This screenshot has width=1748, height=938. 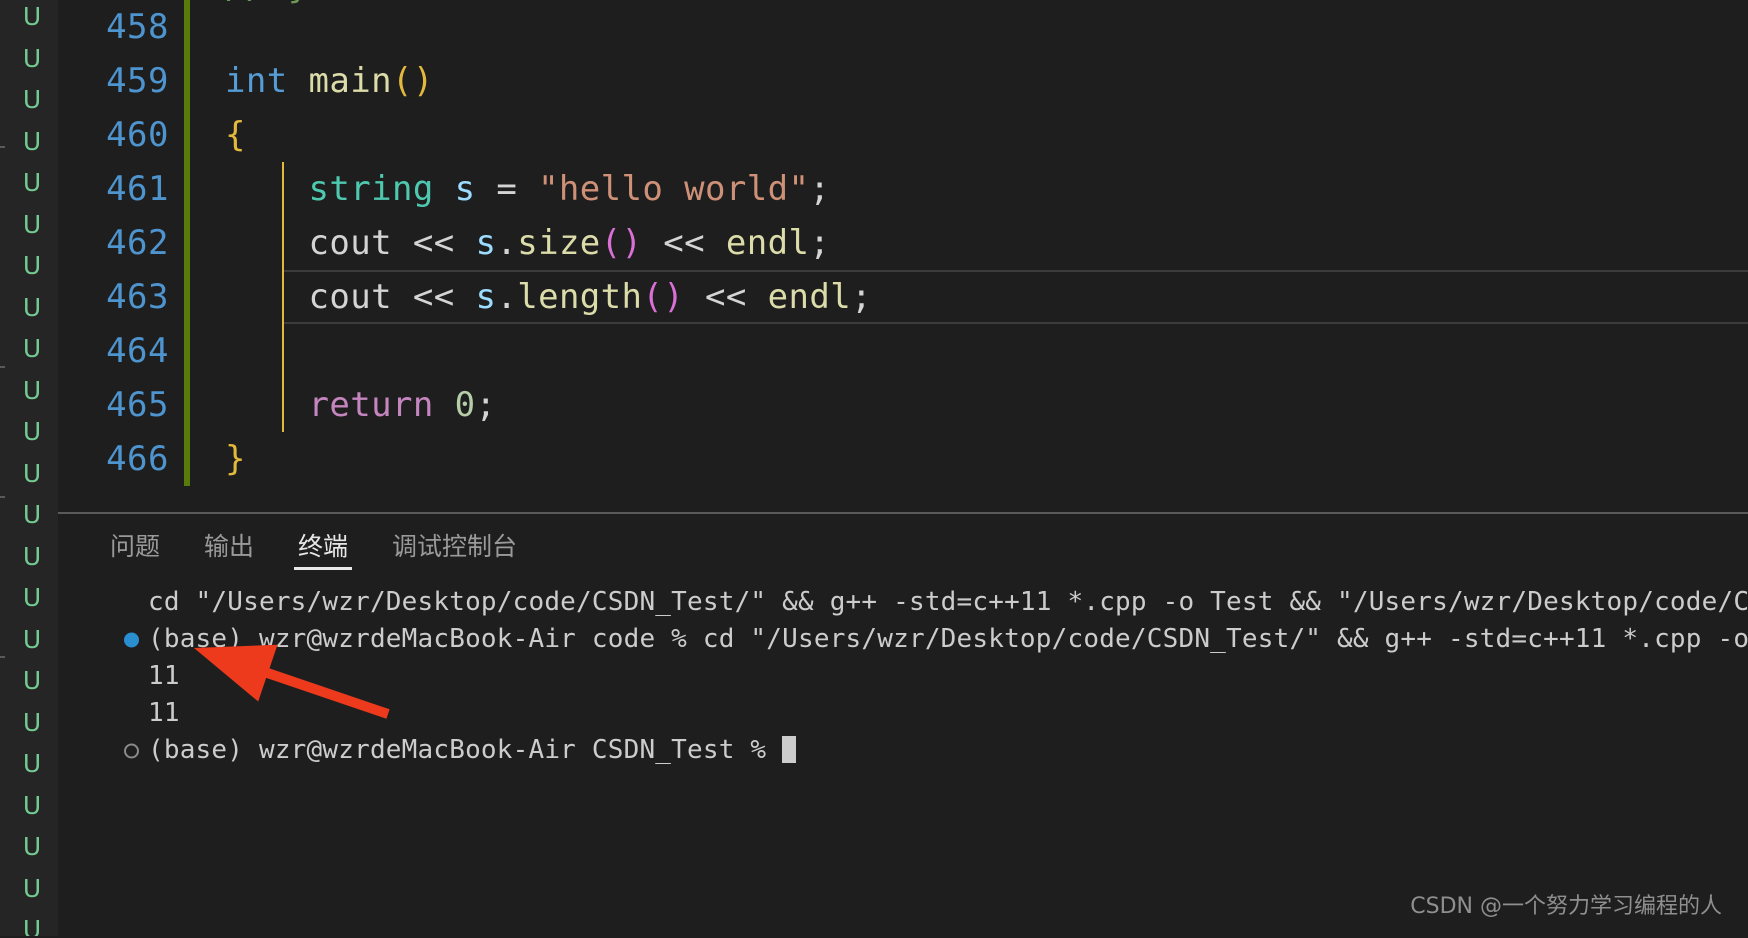 I want to click on line-number: 466, so click(x=137, y=459).